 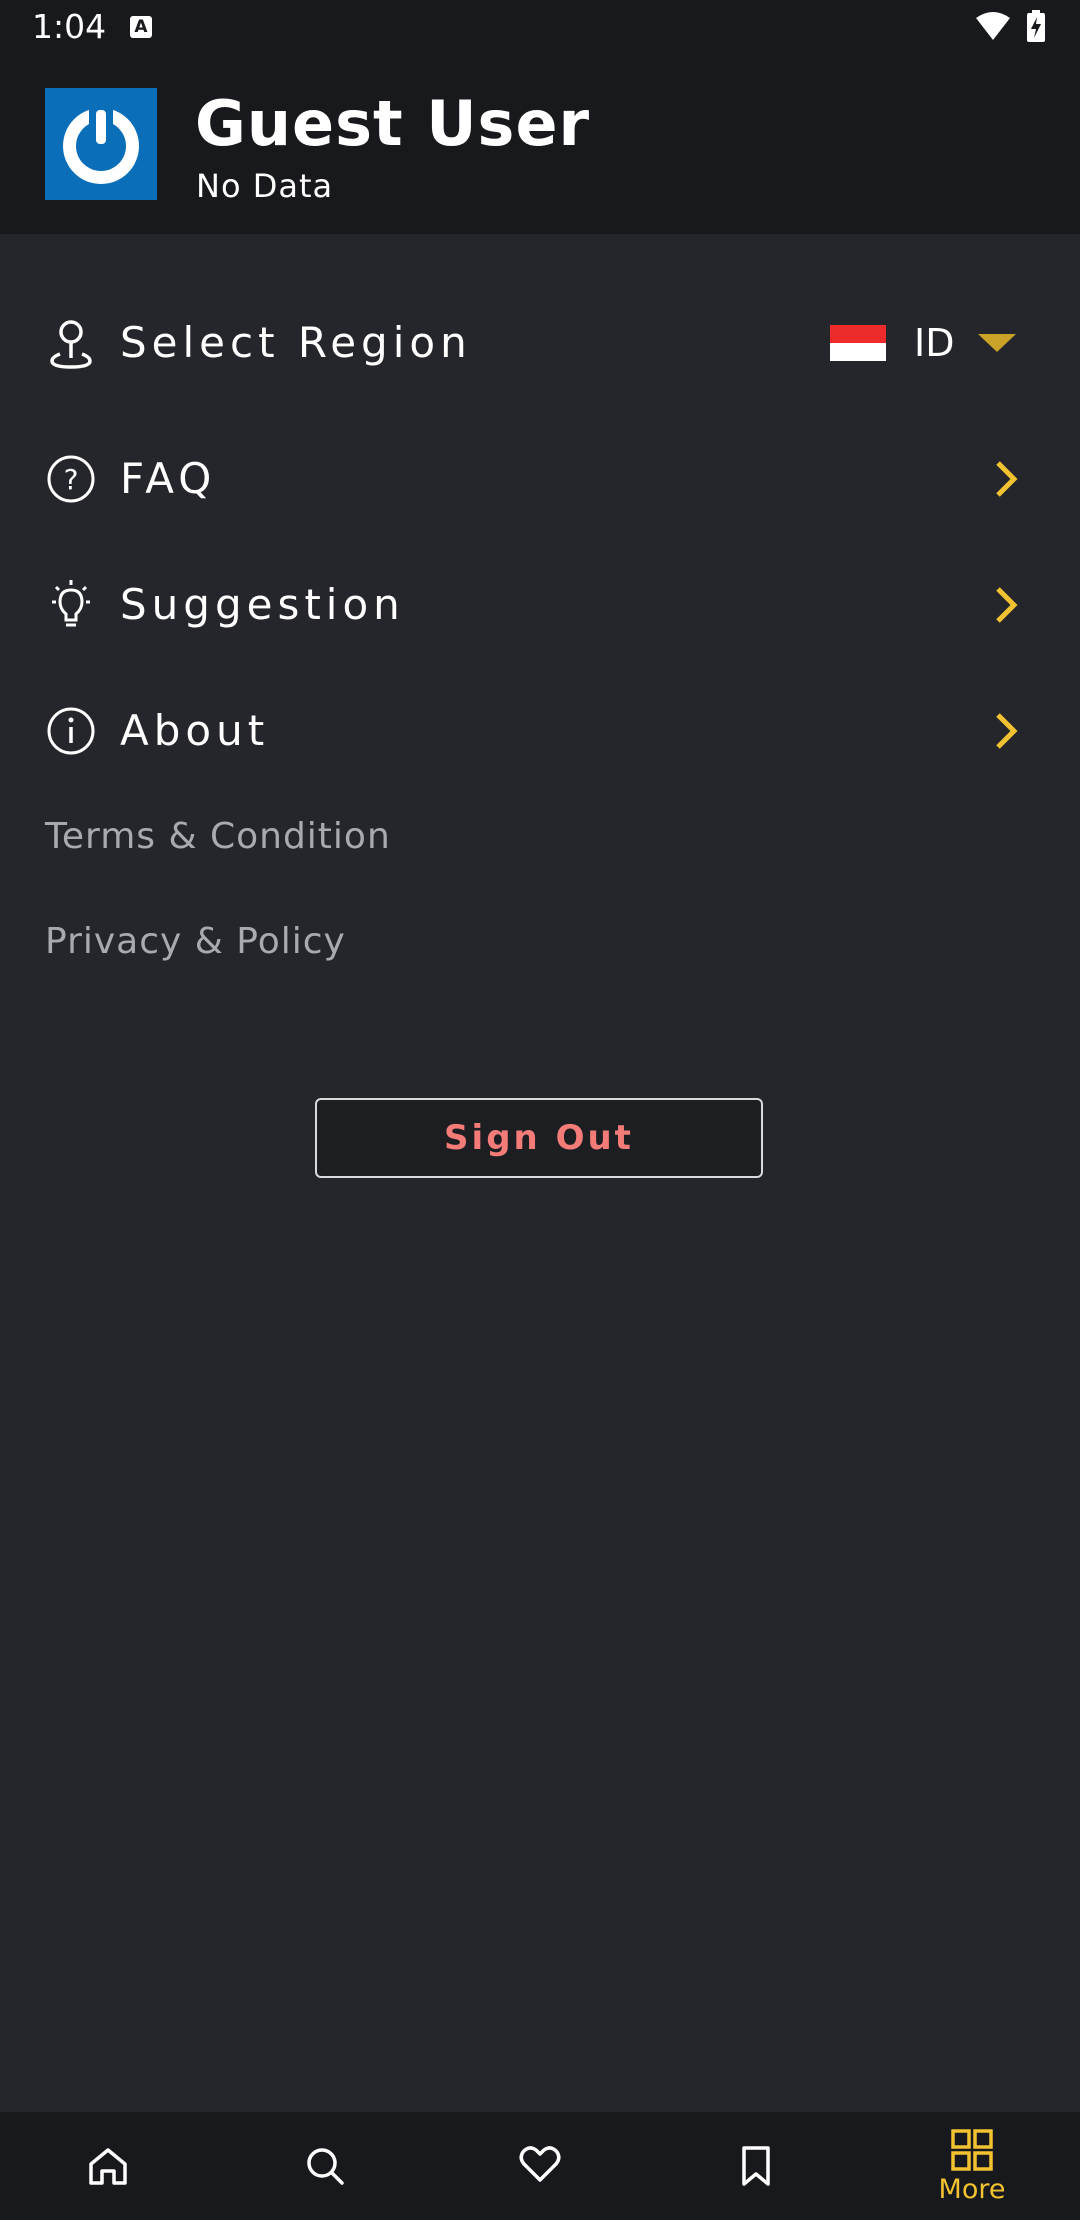 I want to click on region-flag, so click(x=858, y=343).